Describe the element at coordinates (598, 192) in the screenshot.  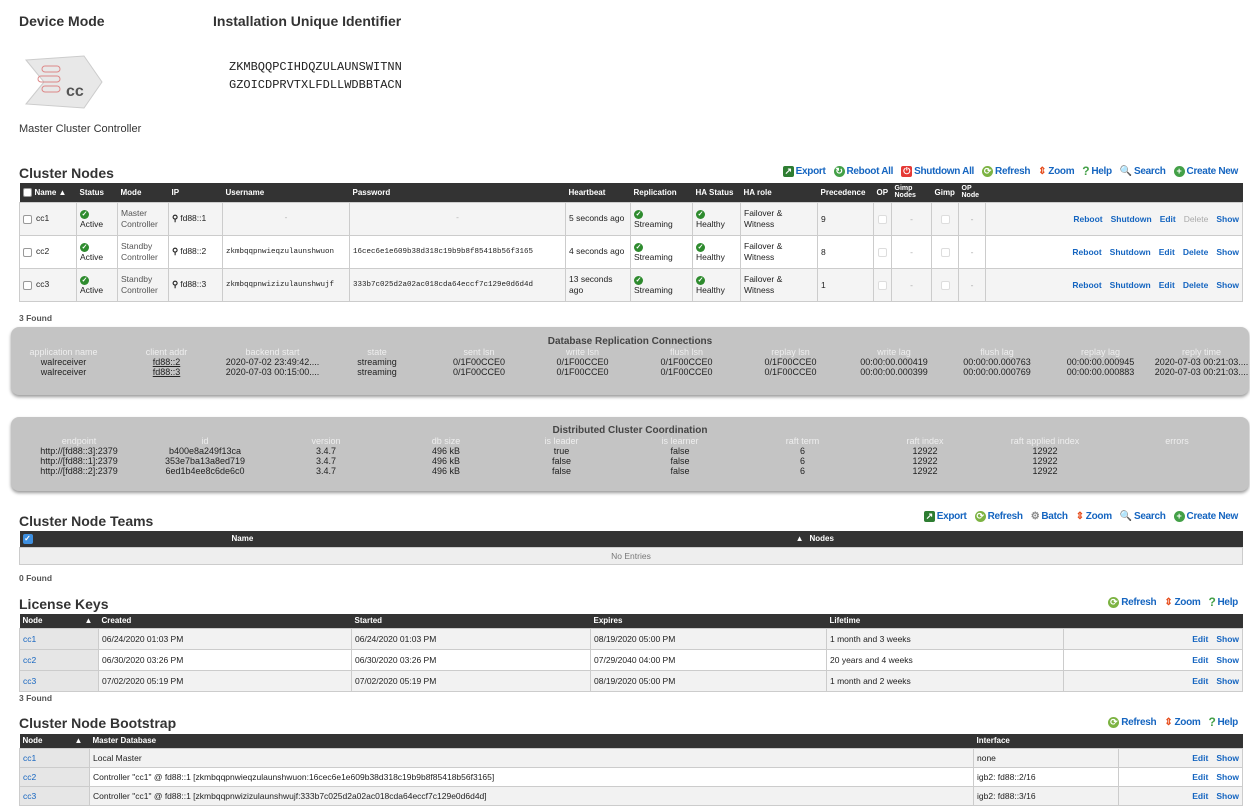
I see `col-heartbeat: Heartbeat` at that location.